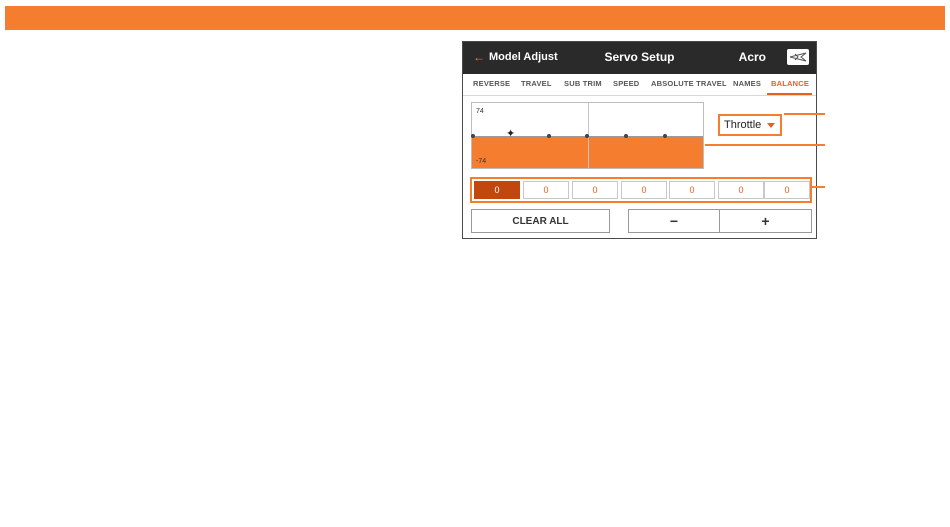 The width and height of the screenshot is (950, 527). What do you see at coordinates (475, 18) in the screenshot?
I see `top-banner` at bounding box center [475, 18].